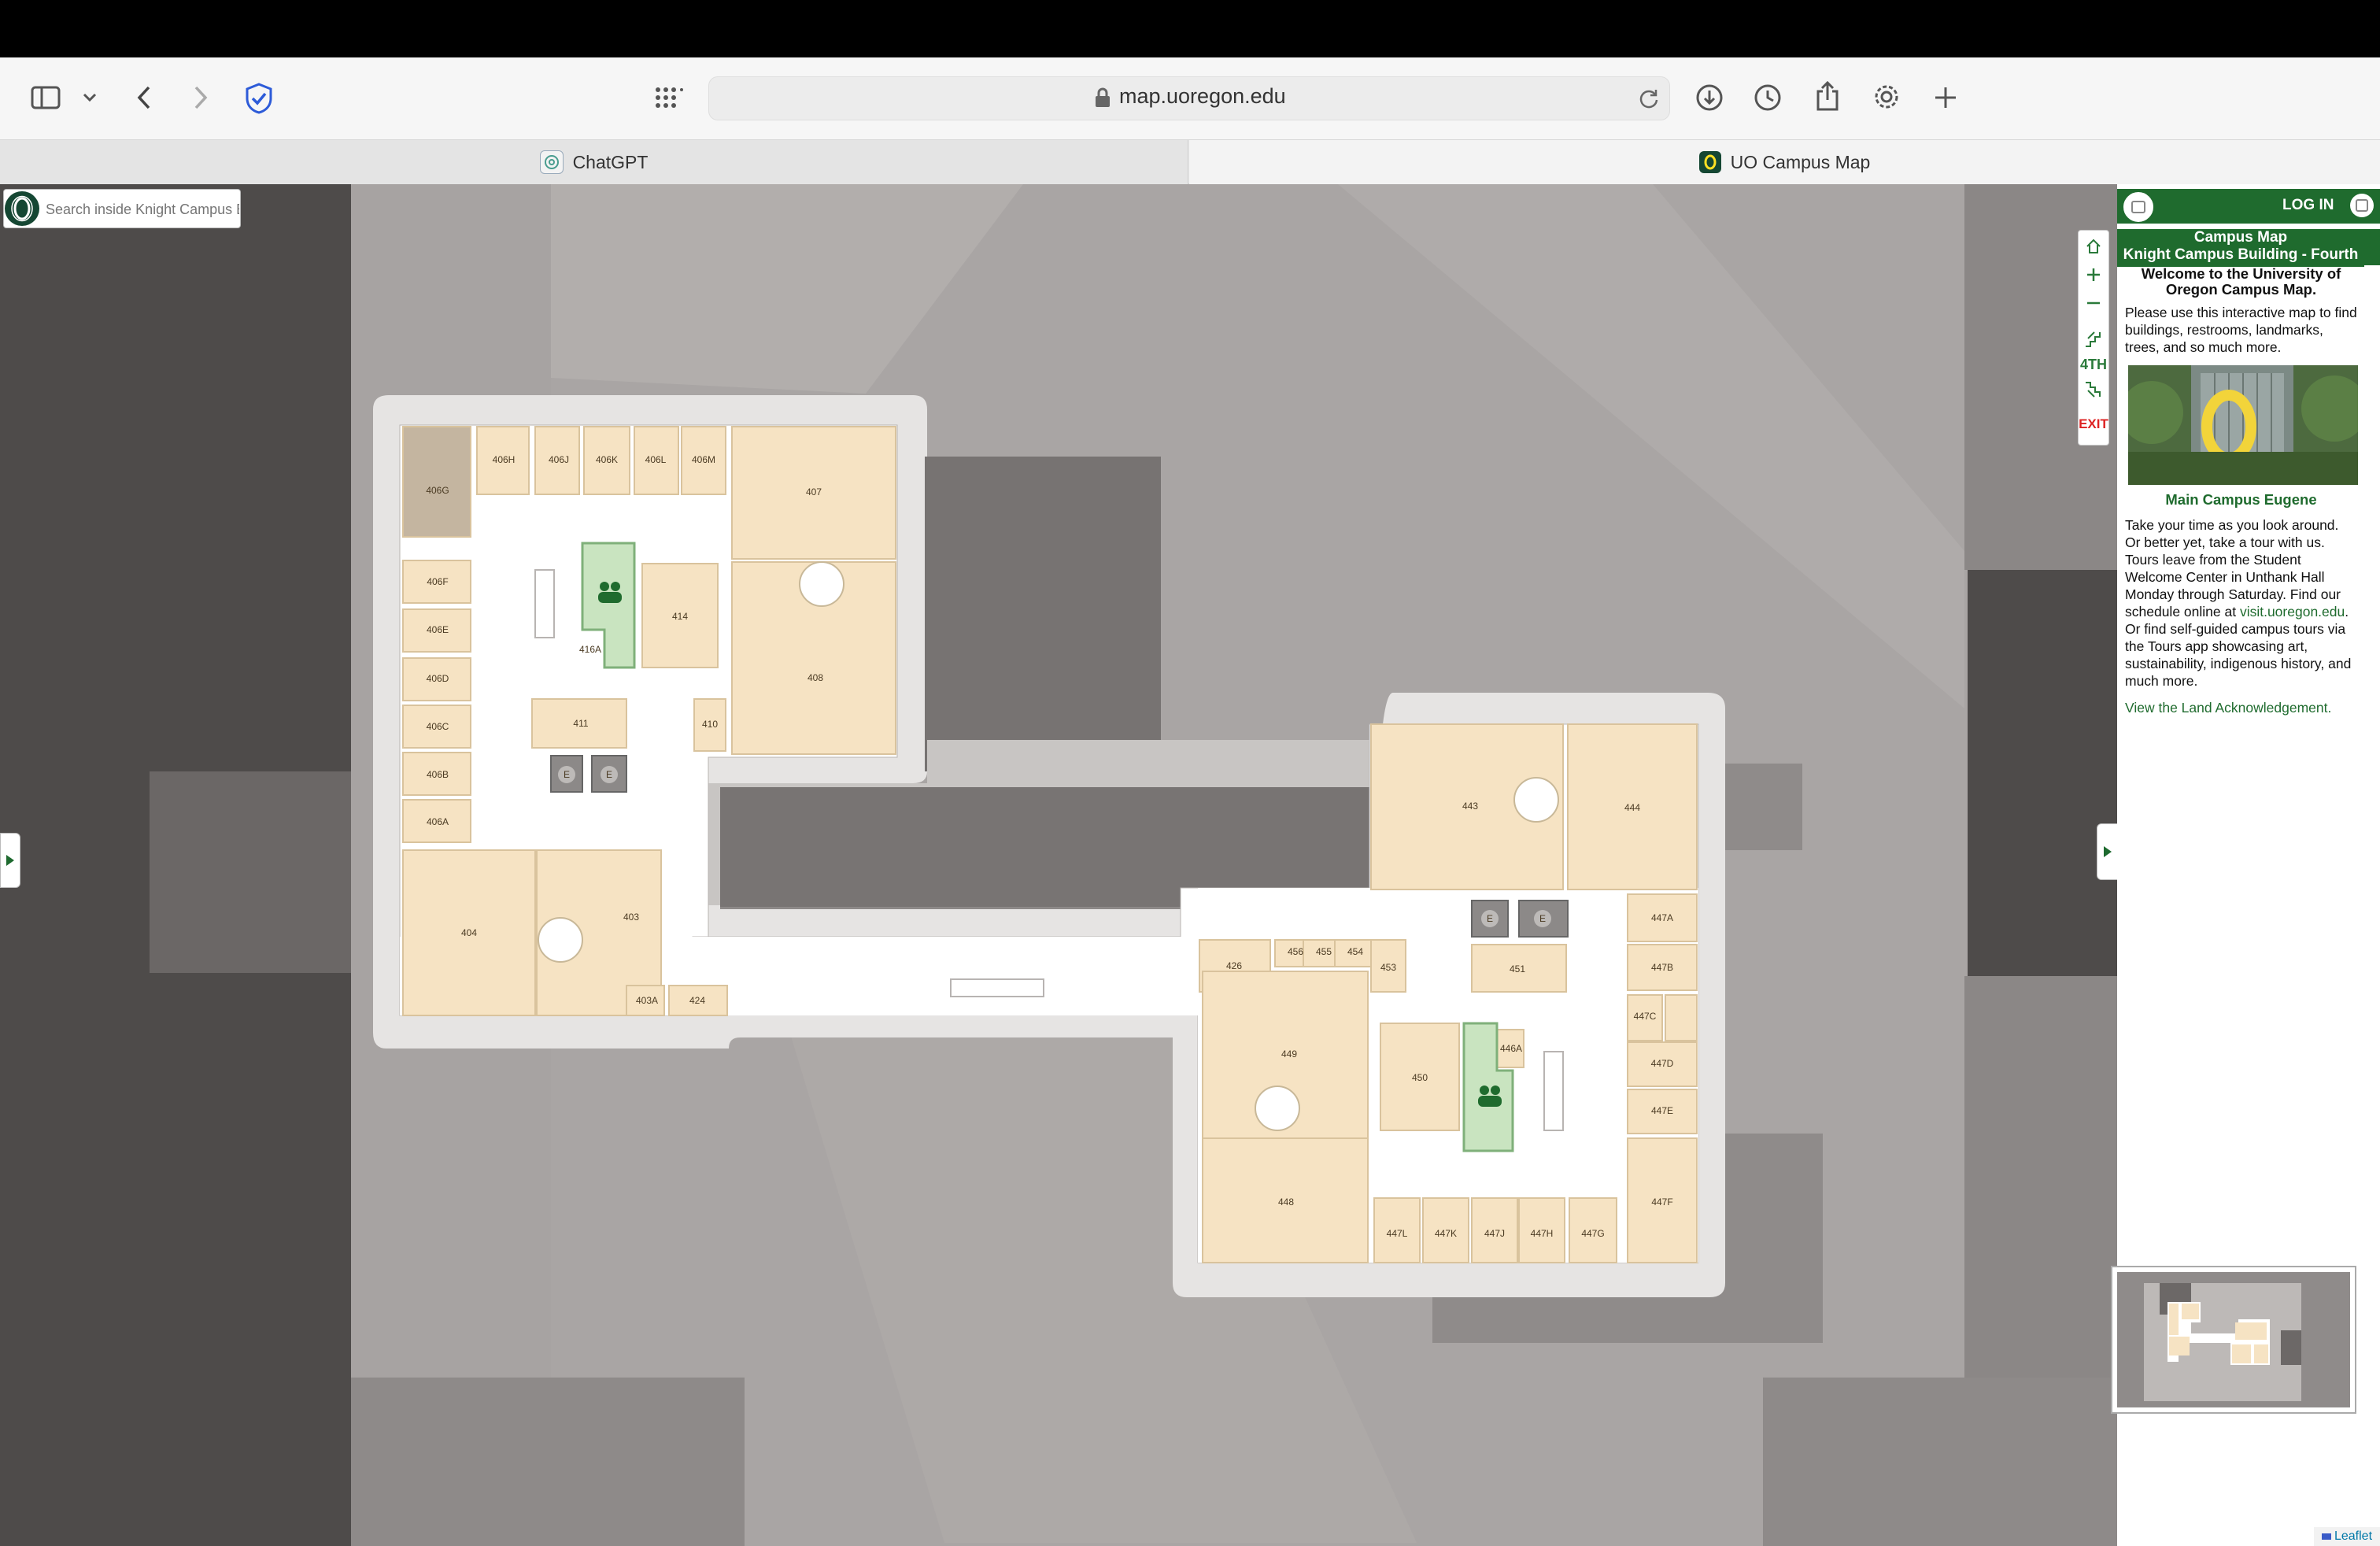 This screenshot has width=2380, height=1546. Describe the element at coordinates (1767, 97) in the screenshot. I see `history-clock-icon` at that location.